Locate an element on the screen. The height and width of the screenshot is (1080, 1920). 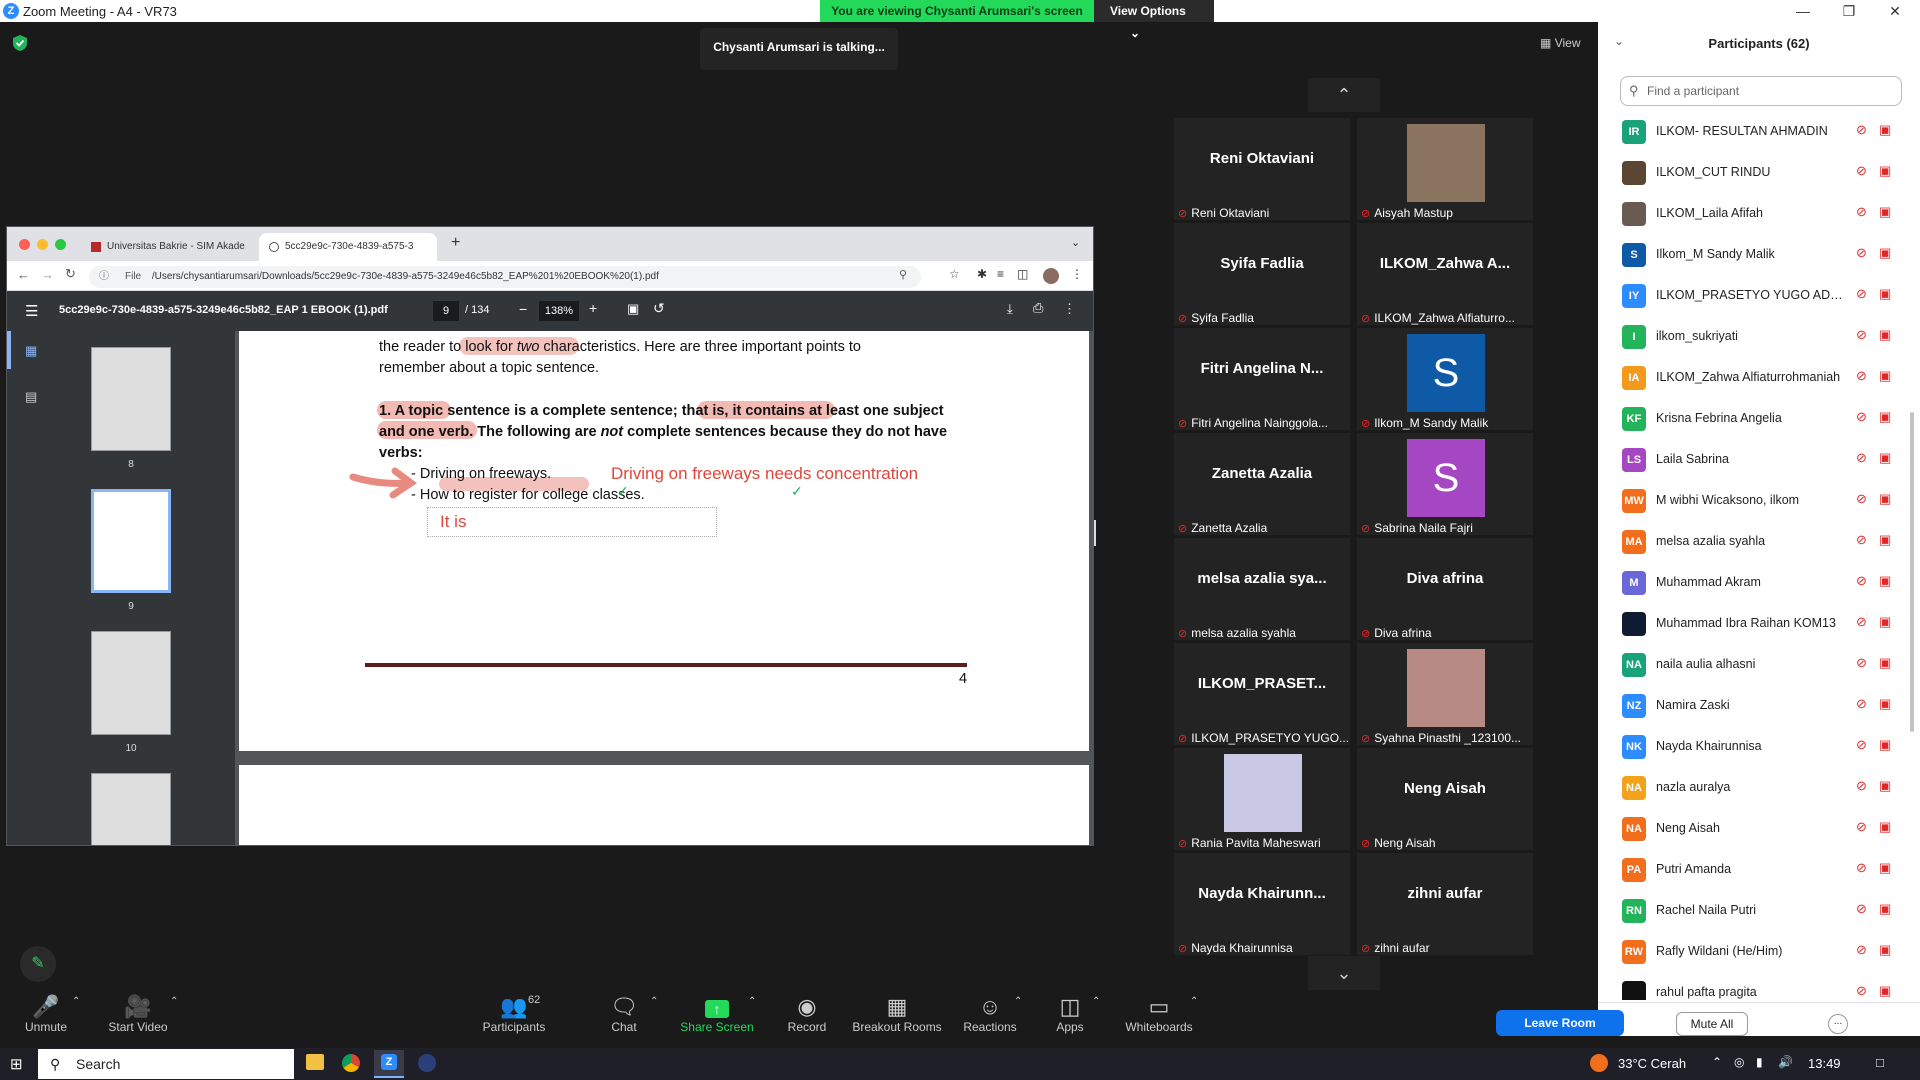
tray-chevron-icon: ⌃ is located at coordinates (1717, 1062).